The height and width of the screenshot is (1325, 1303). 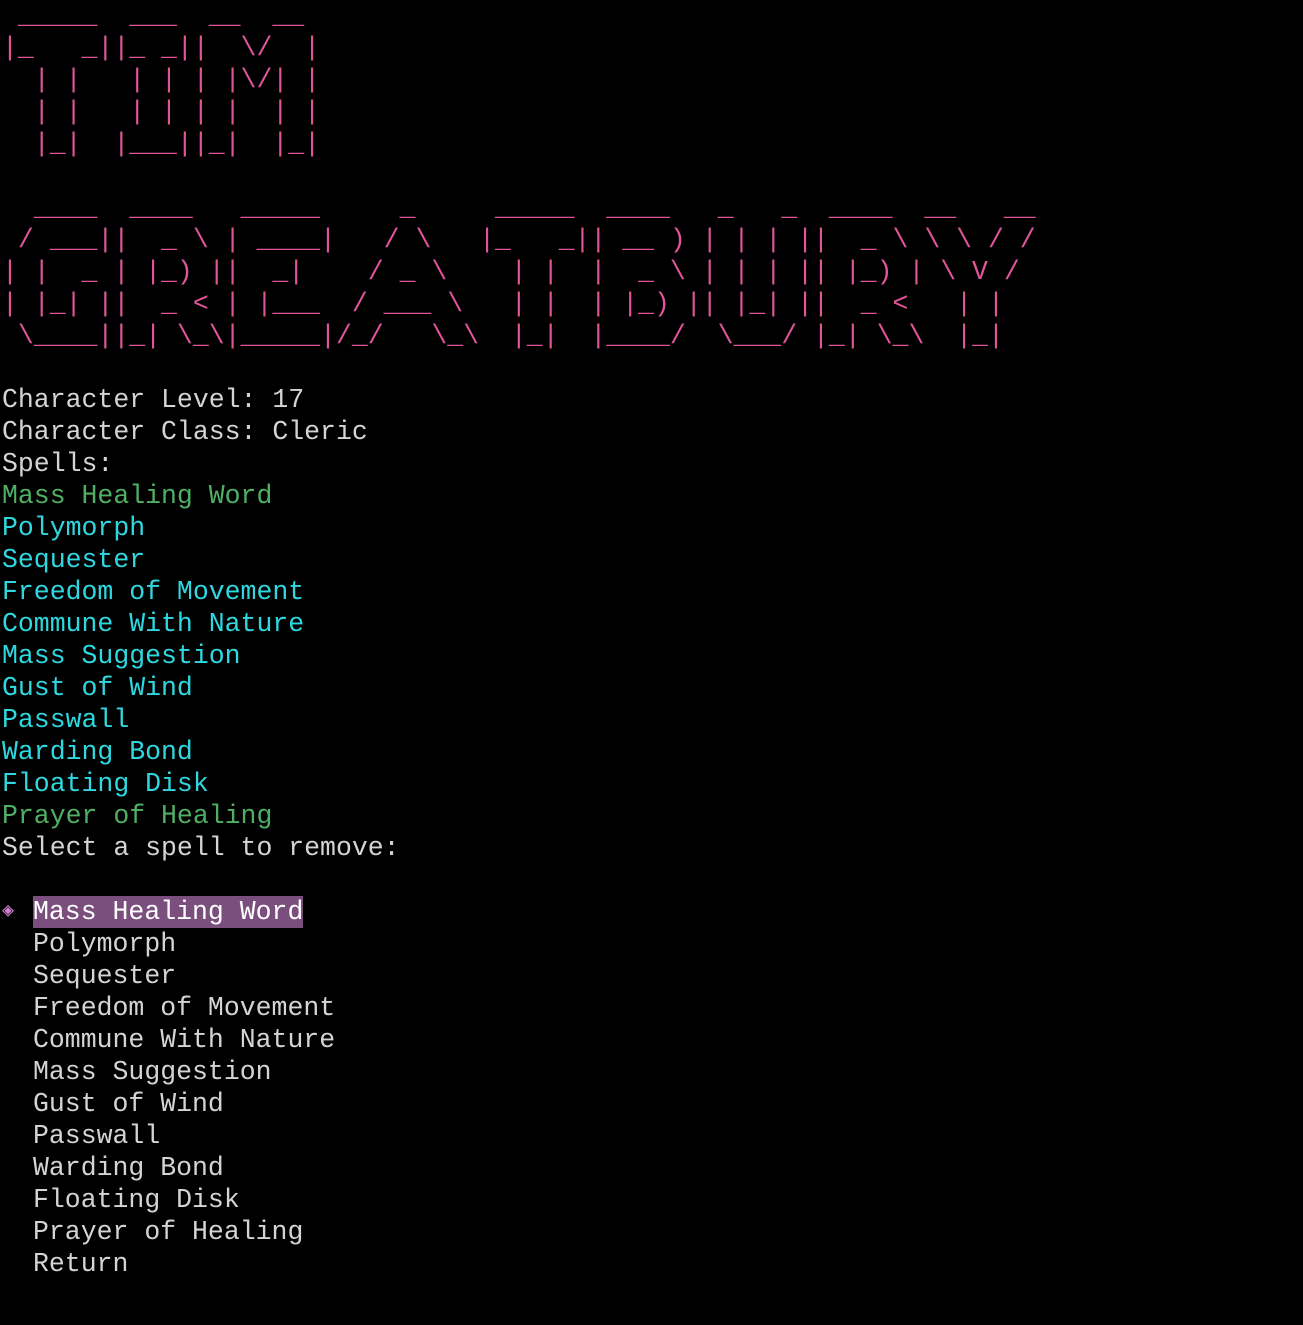 I want to click on banner-line: | | | | | |\/| |, so click(x=161, y=80).